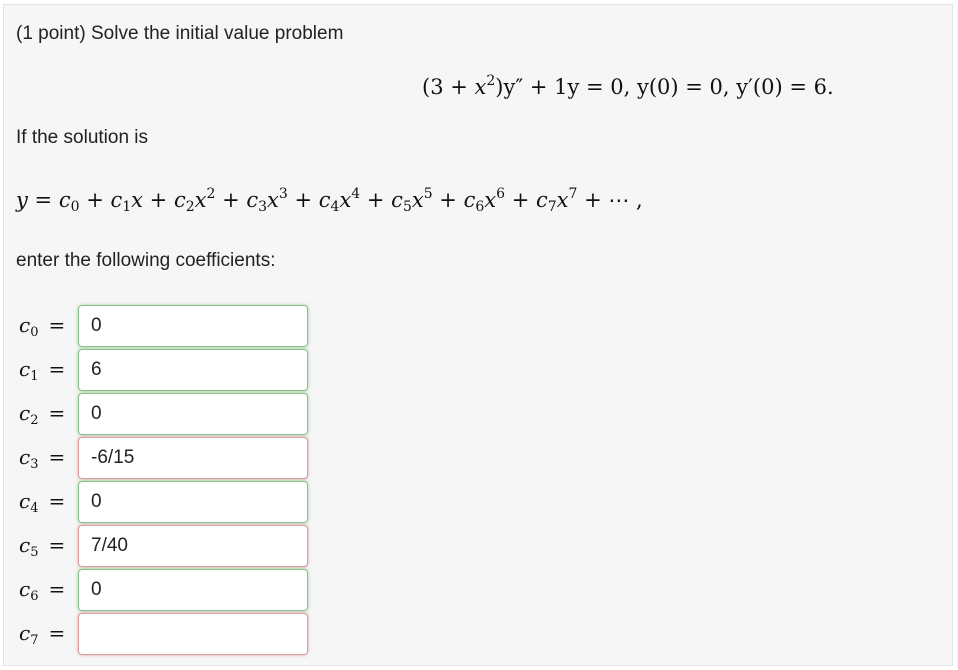 The width and height of the screenshot is (958, 670). I want to click on answer-input-c4, so click(193, 502).